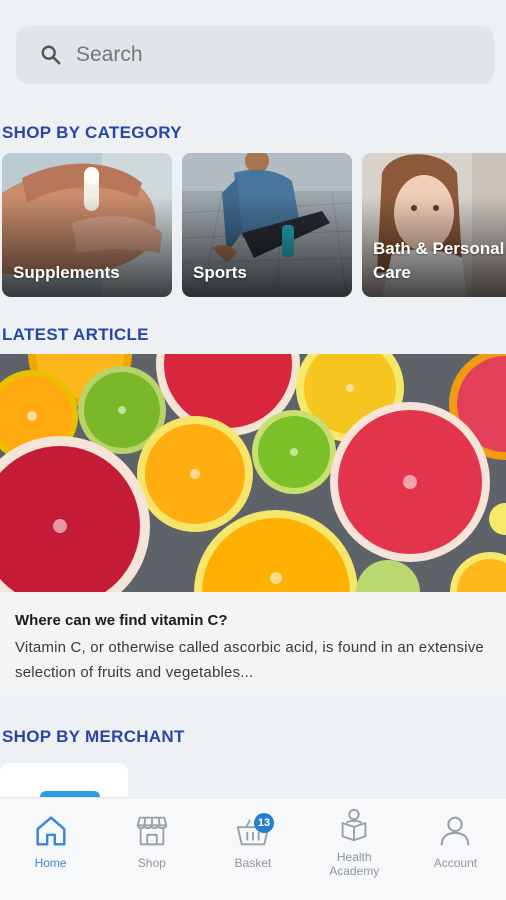  What do you see at coordinates (151, 863) in the screenshot?
I see `nav-label: Shop` at bounding box center [151, 863].